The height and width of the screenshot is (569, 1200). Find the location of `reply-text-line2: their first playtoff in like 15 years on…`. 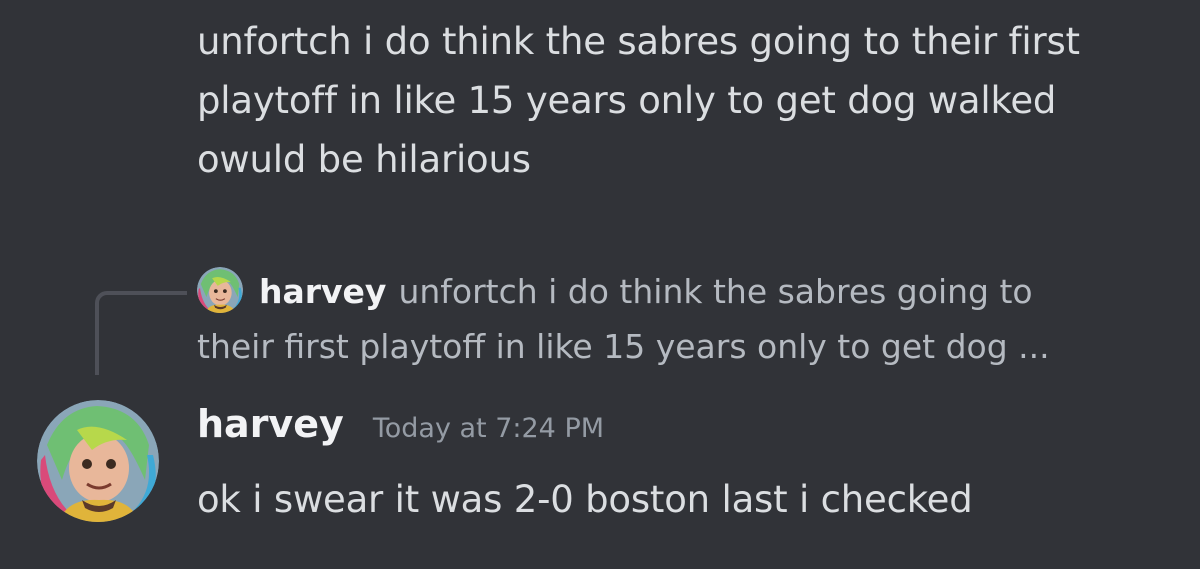

reply-text-line2: their first playtoff in like 15 years on… is located at coordinates (623, 346).